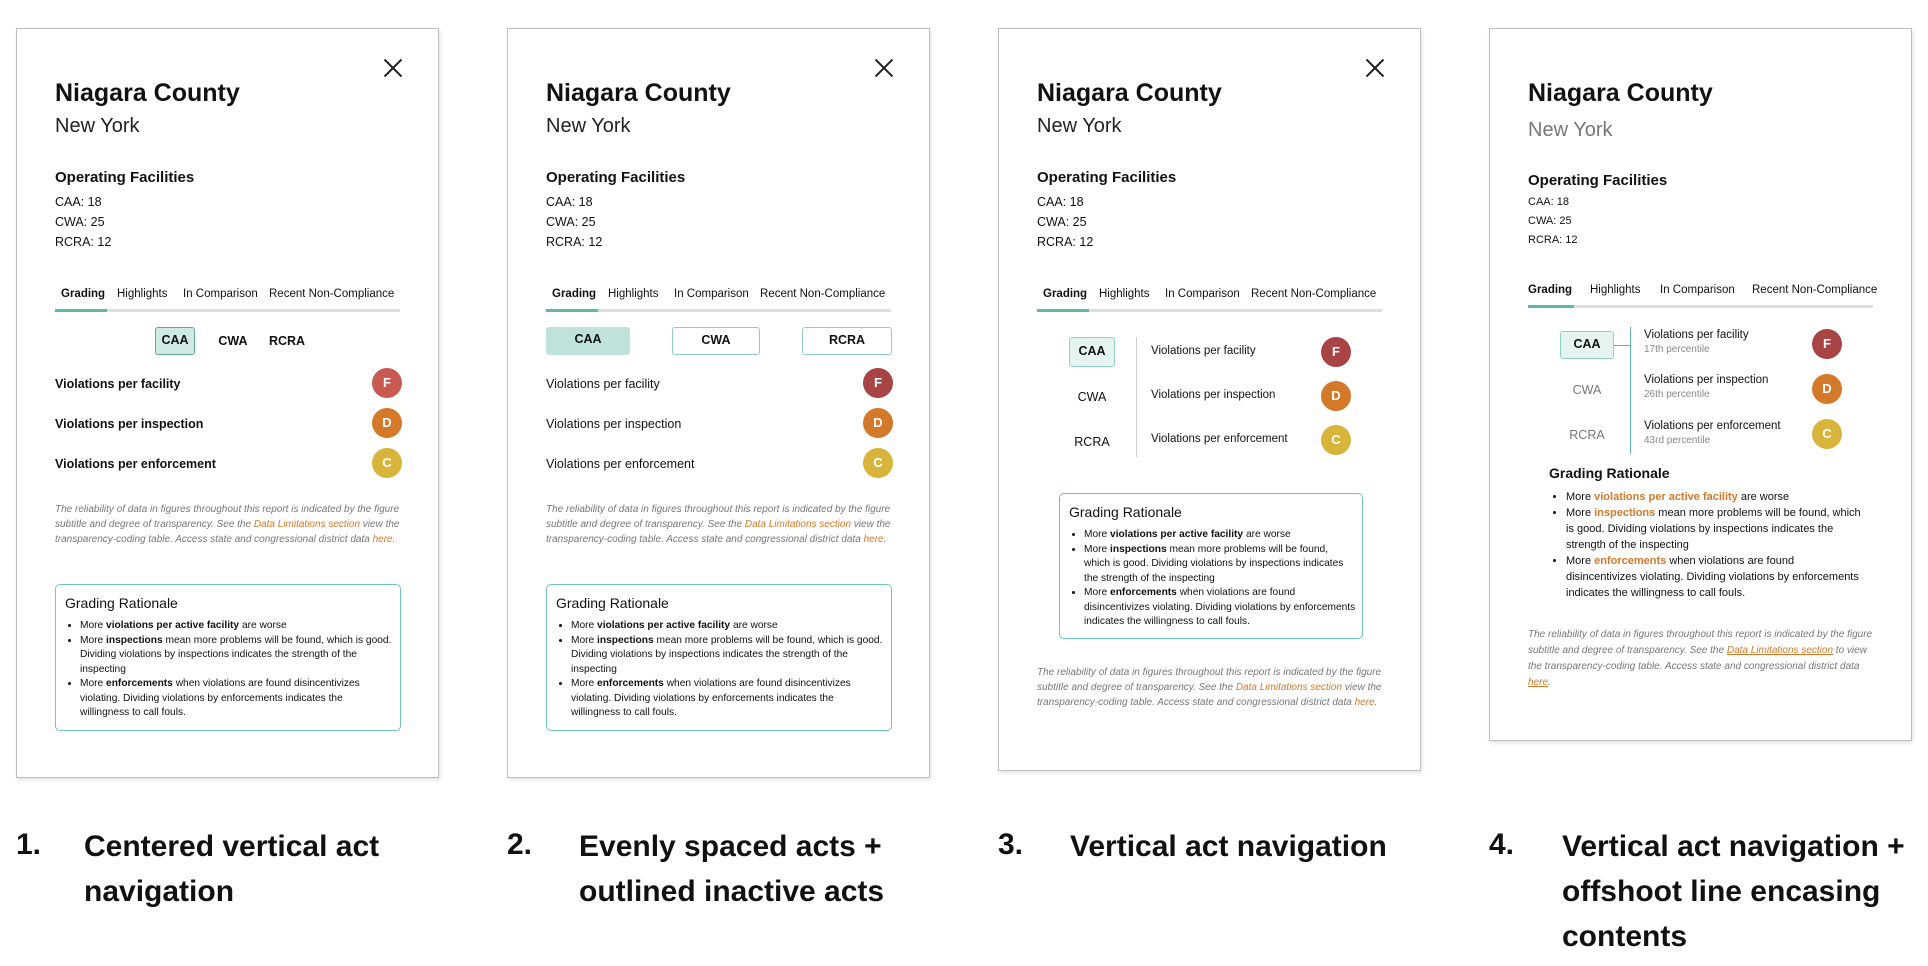 This screenshot has width=1928, height=966. I want to click on grade-badge-d: D, so click(1336, 396).